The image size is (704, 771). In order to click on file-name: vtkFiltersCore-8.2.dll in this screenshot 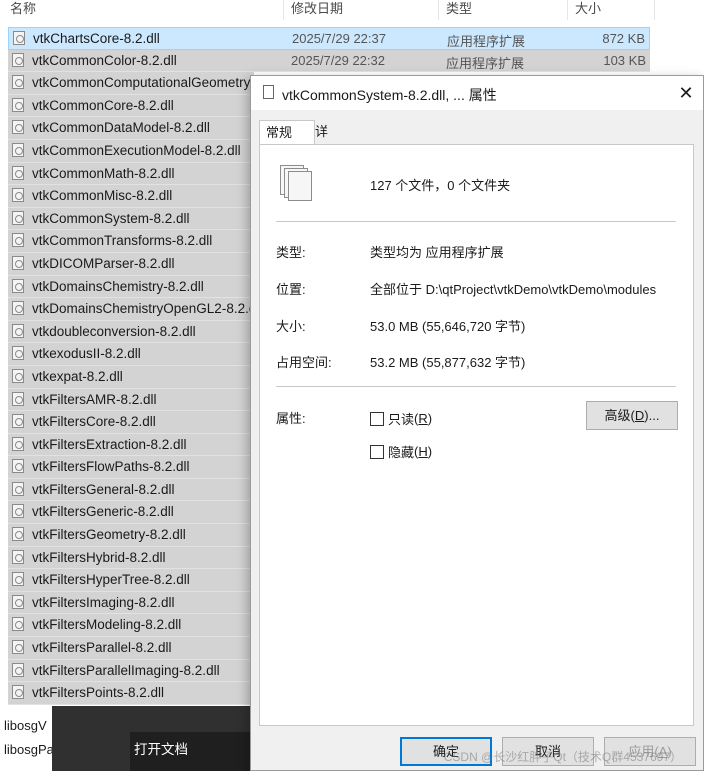, I will do `click(94, 422)`.